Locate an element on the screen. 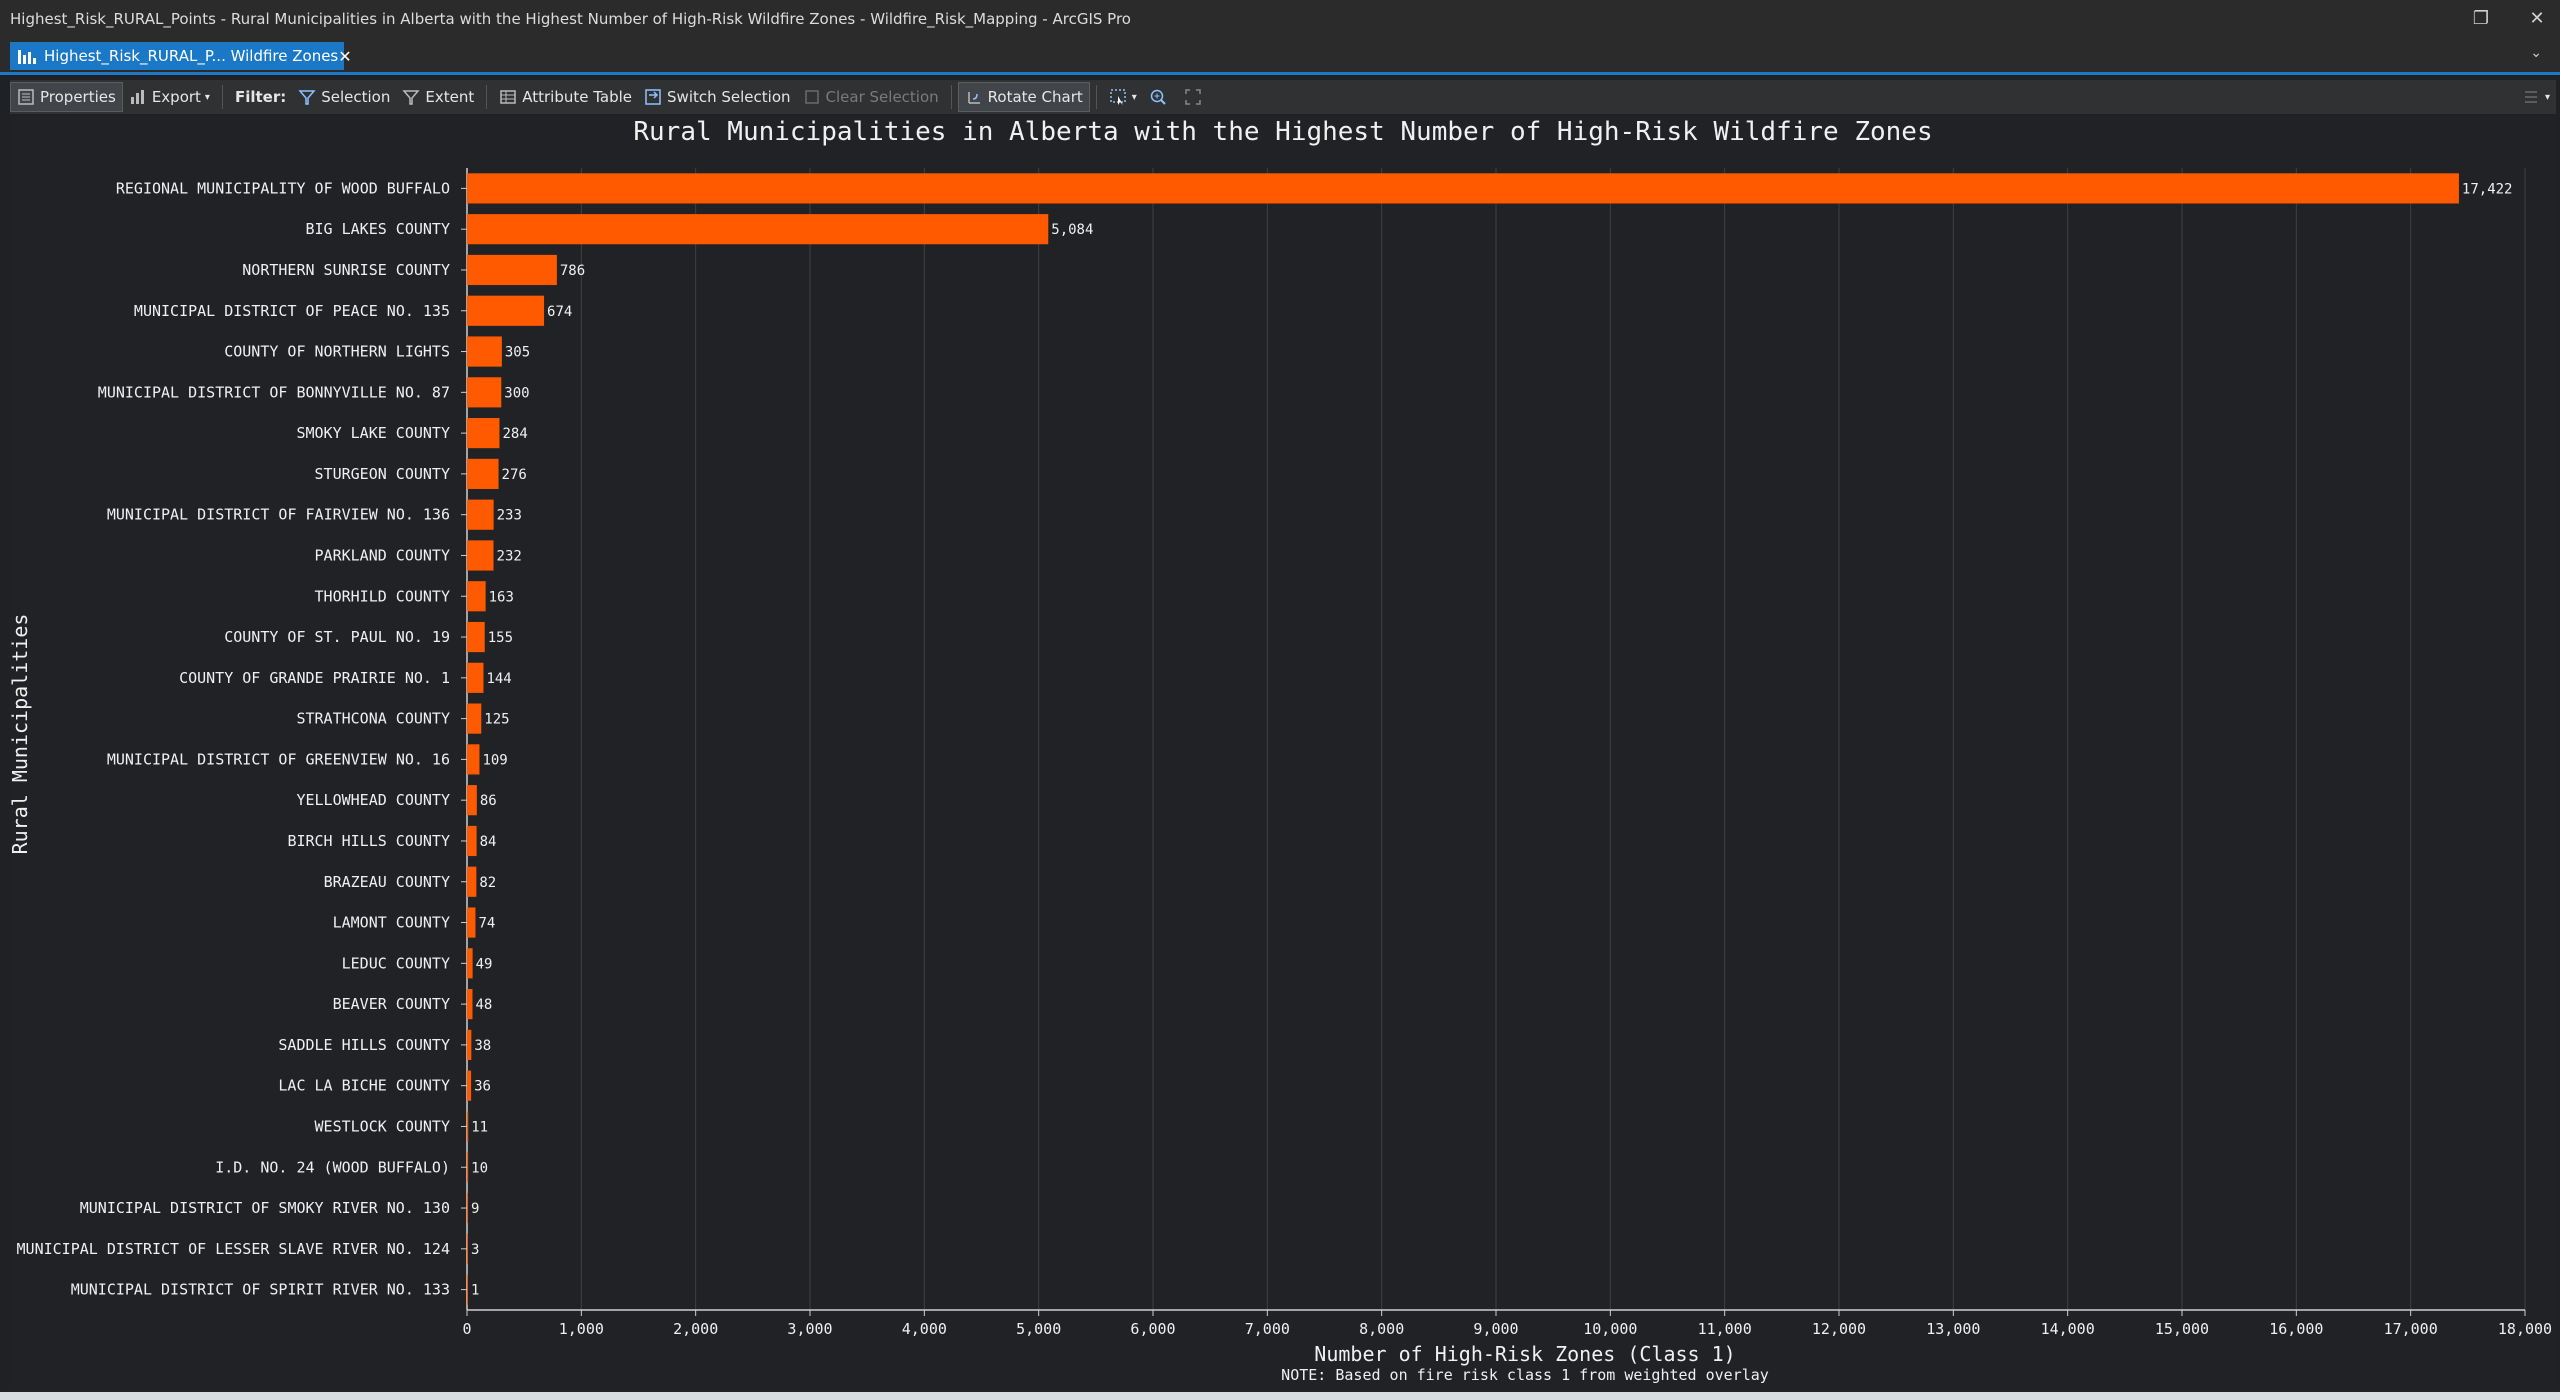  x-tick-label: 12,000 is located at coordinates (1839, 1329).